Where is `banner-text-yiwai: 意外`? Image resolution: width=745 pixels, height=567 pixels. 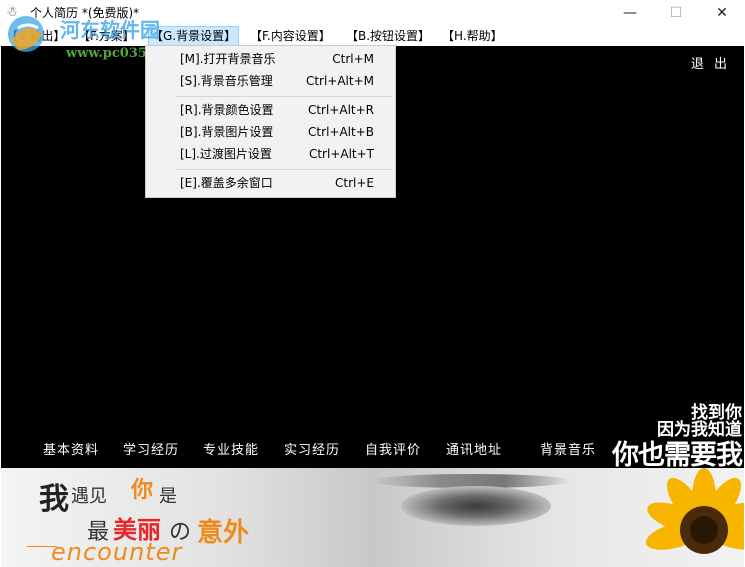
banner-text-yiwai: 意外 is located at coordinates (223, 533).